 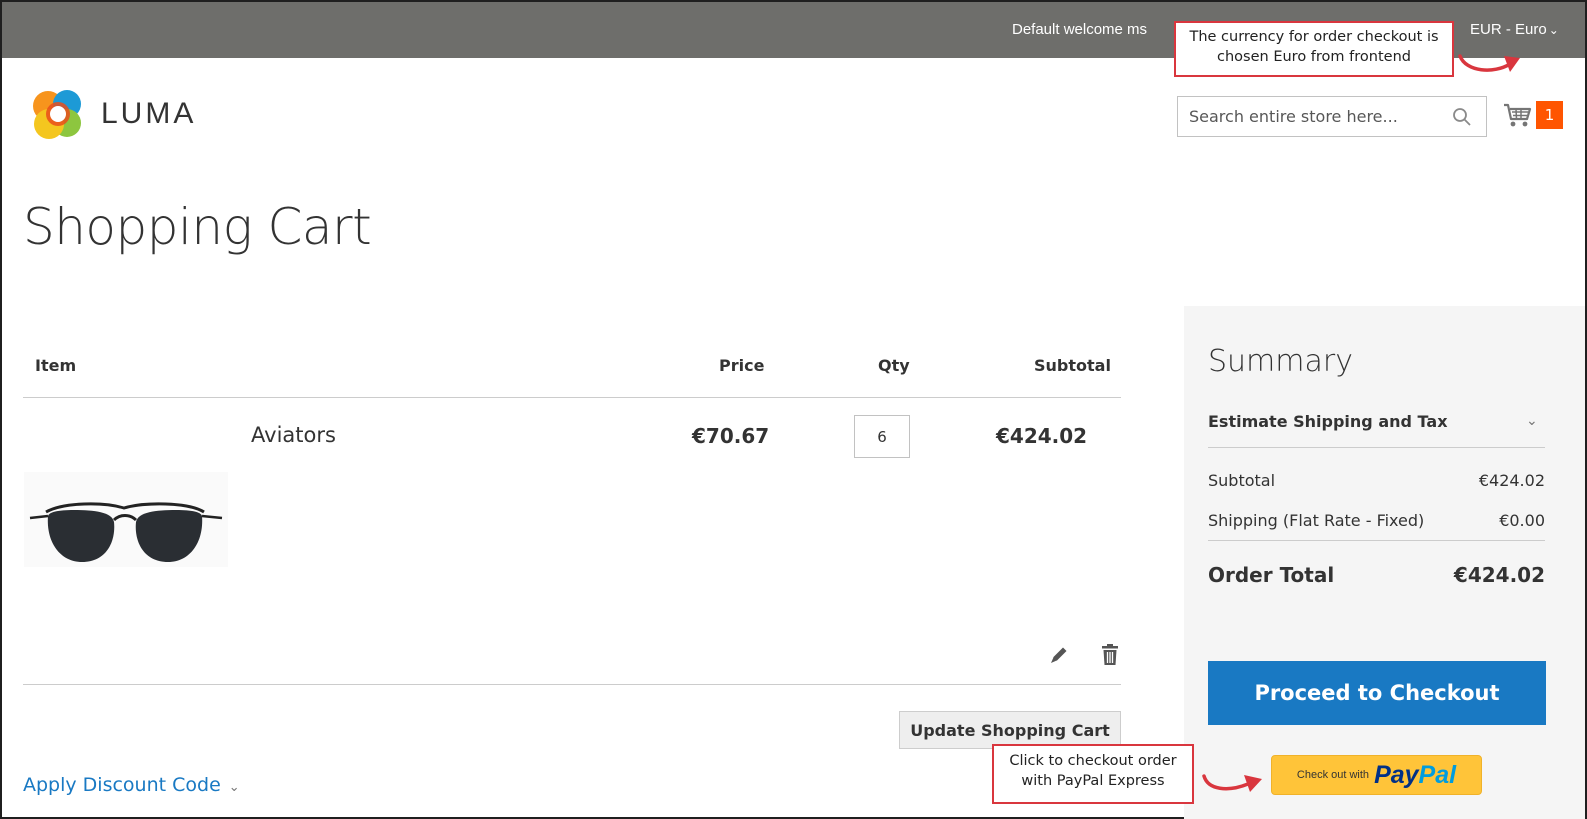 What do you see at coordinates (1308, 116) in the screenshot?
I see `search-input` at bounding box center [1308, 116].